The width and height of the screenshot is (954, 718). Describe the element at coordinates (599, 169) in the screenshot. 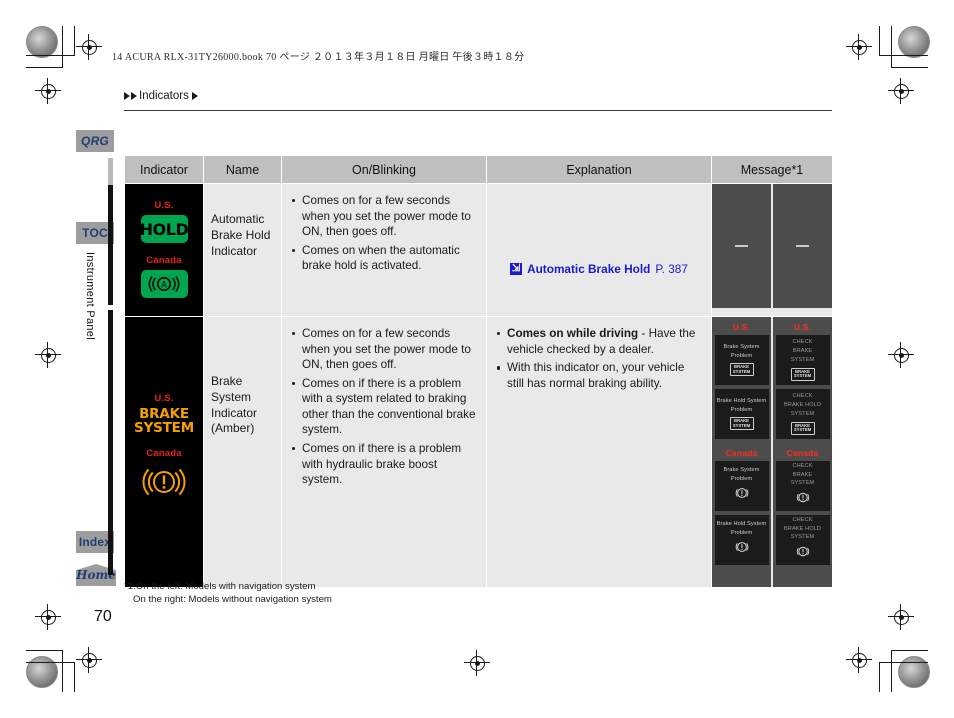

I see `column-header-explanation: Explanation` at that location.